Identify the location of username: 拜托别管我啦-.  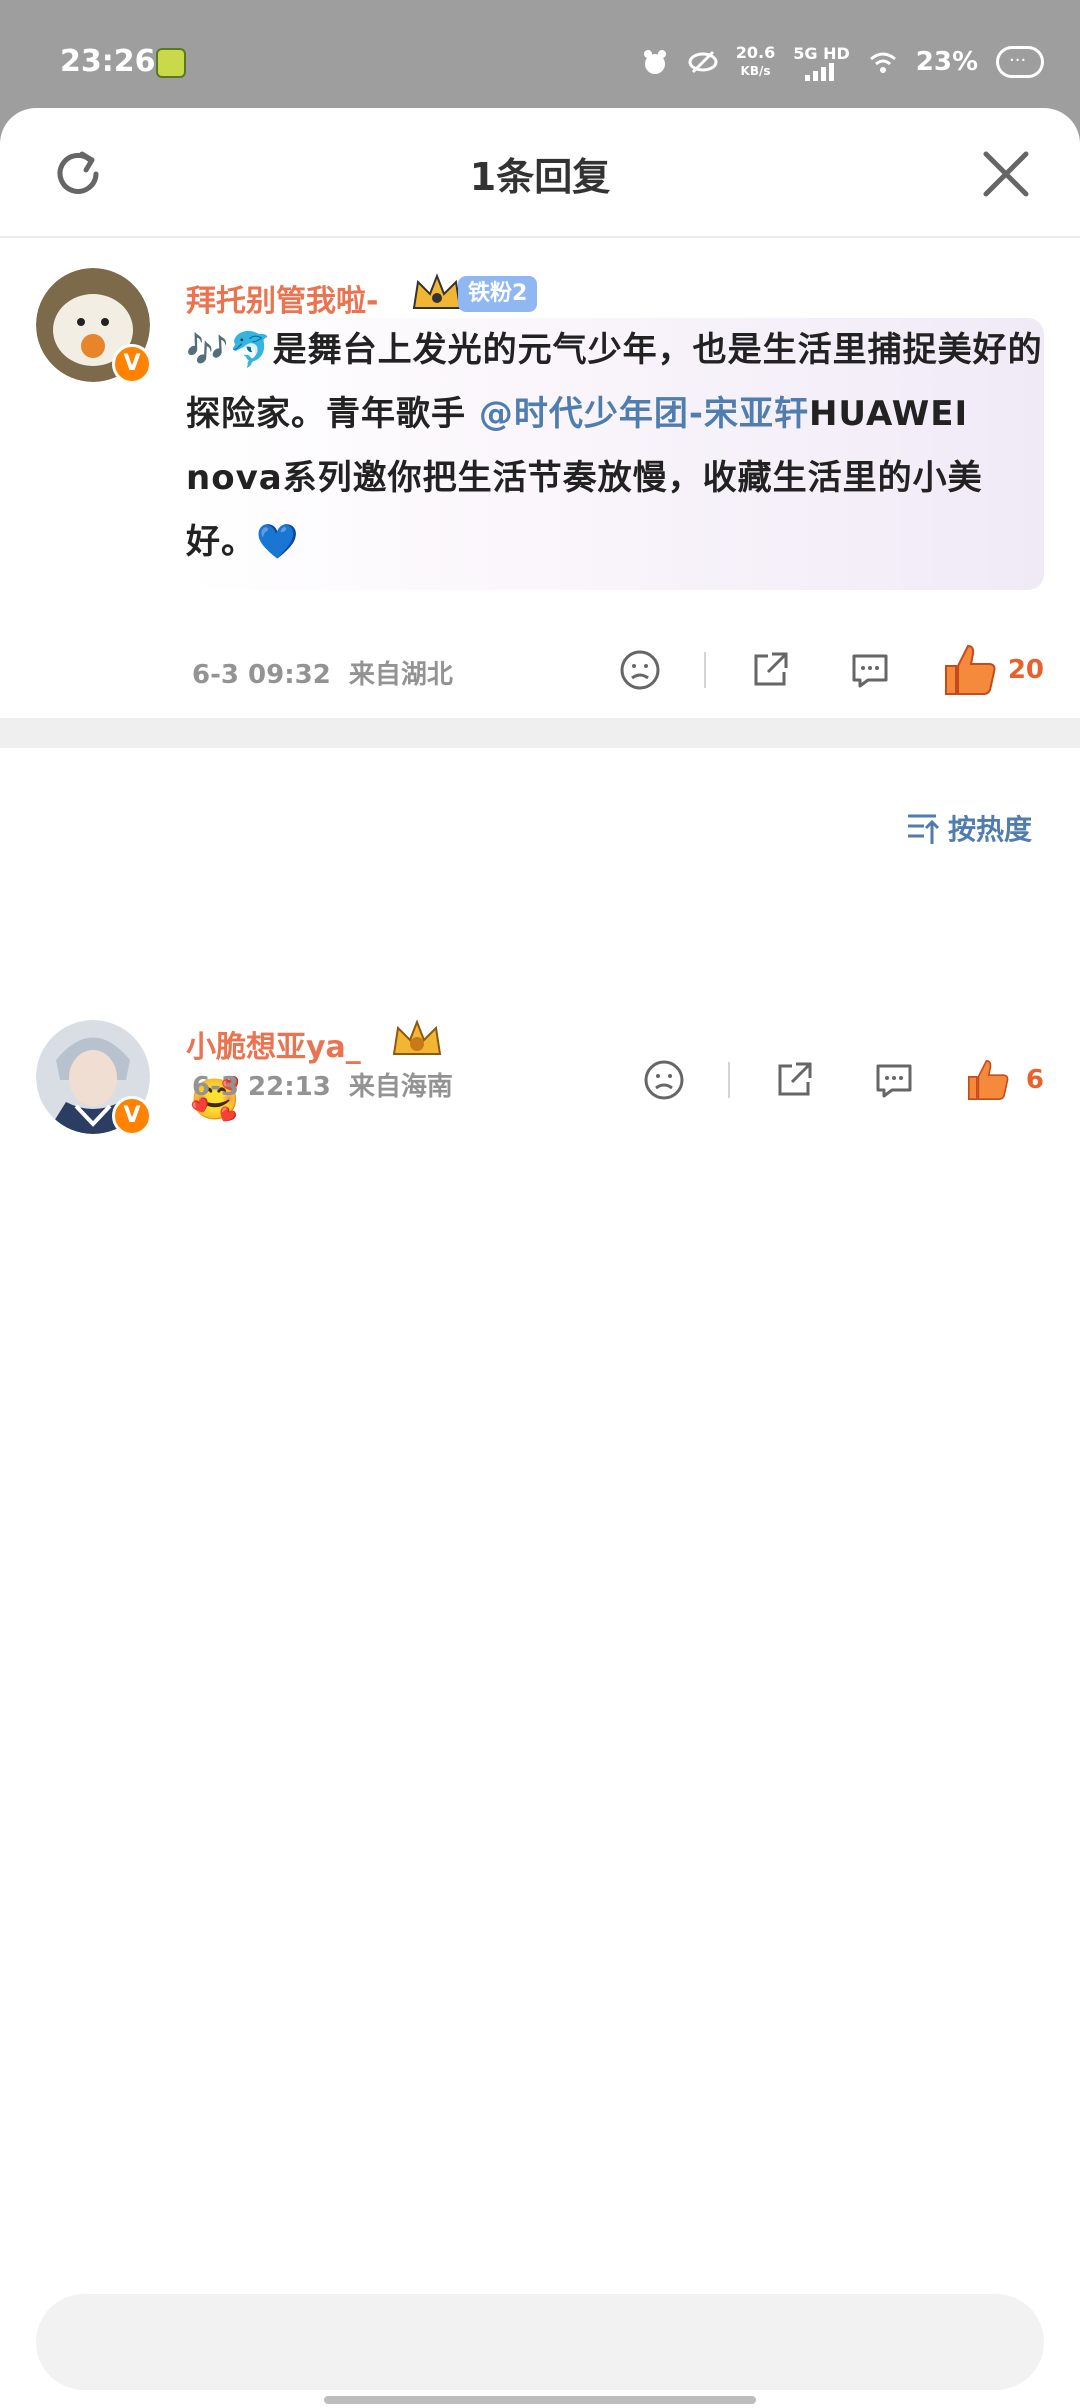
(282, 298).